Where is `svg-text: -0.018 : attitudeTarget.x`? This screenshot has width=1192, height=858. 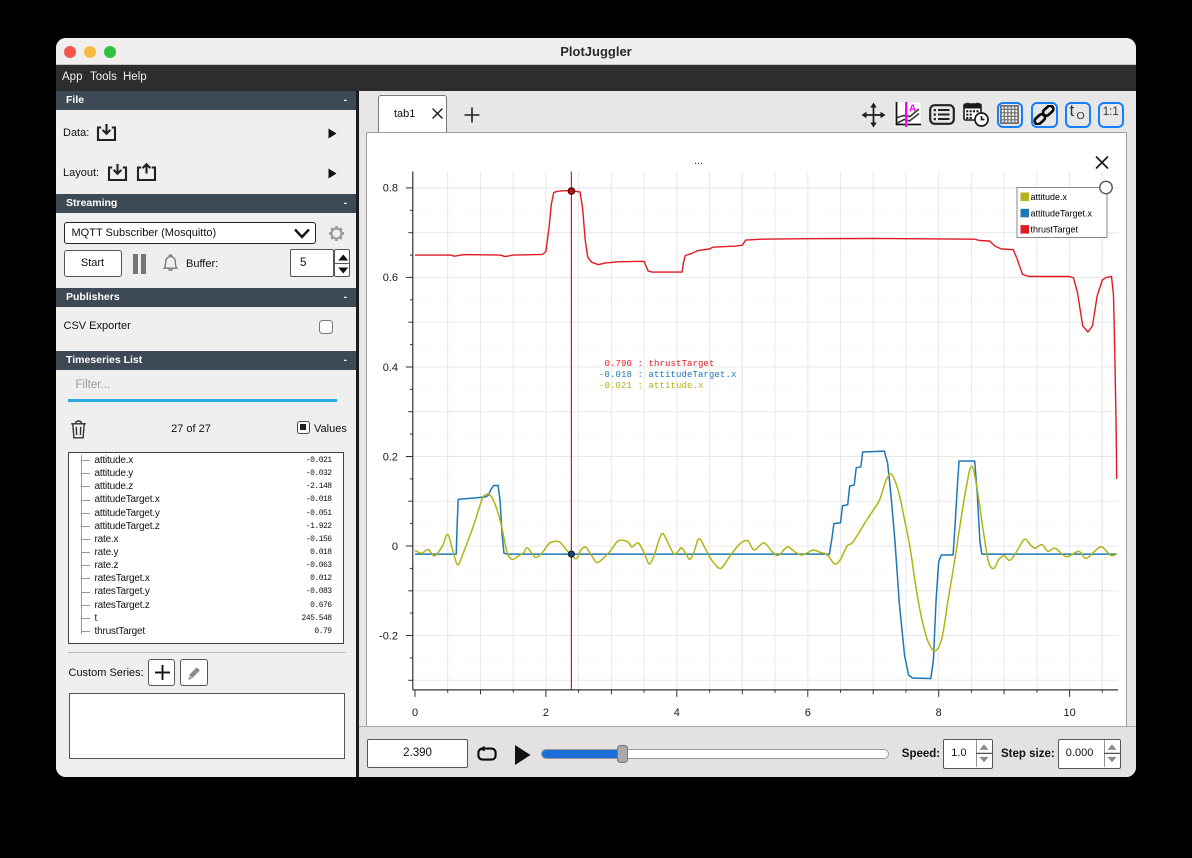 svg-text: -0.018 : attitudeTarget.x is located at coordinates (668, 375).